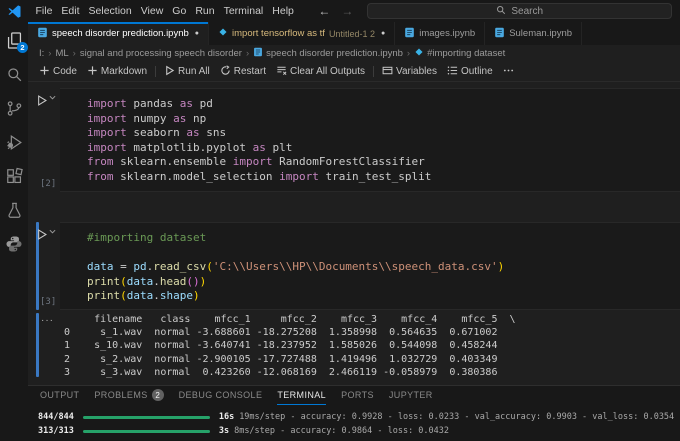  Describe the element at coordinates (409, 71) in the screenshot. I see `variables-button: Variables` at that location.